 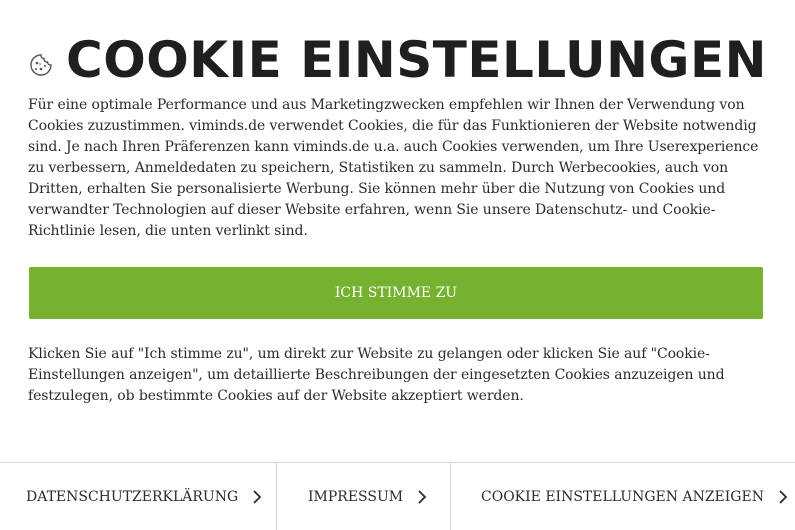 I want to click on imprint-label: IMPRESSUM, so click(x=356, y=497).